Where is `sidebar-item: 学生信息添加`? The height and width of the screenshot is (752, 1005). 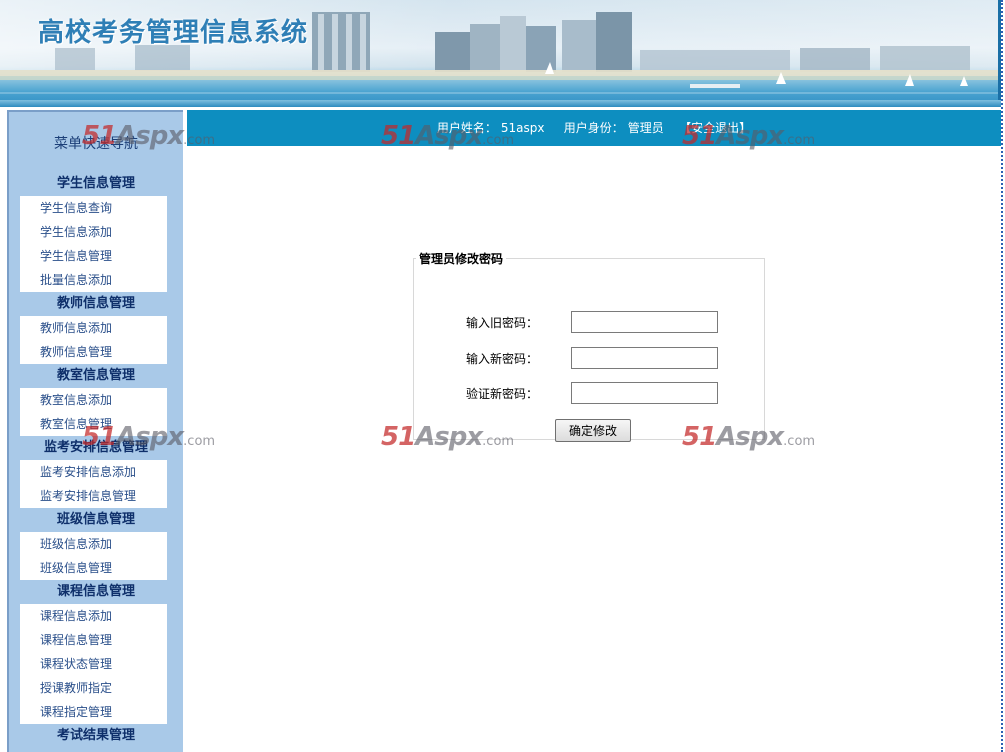 sidebar-item: 学生信息添加 is located at coordinates (93, 232).